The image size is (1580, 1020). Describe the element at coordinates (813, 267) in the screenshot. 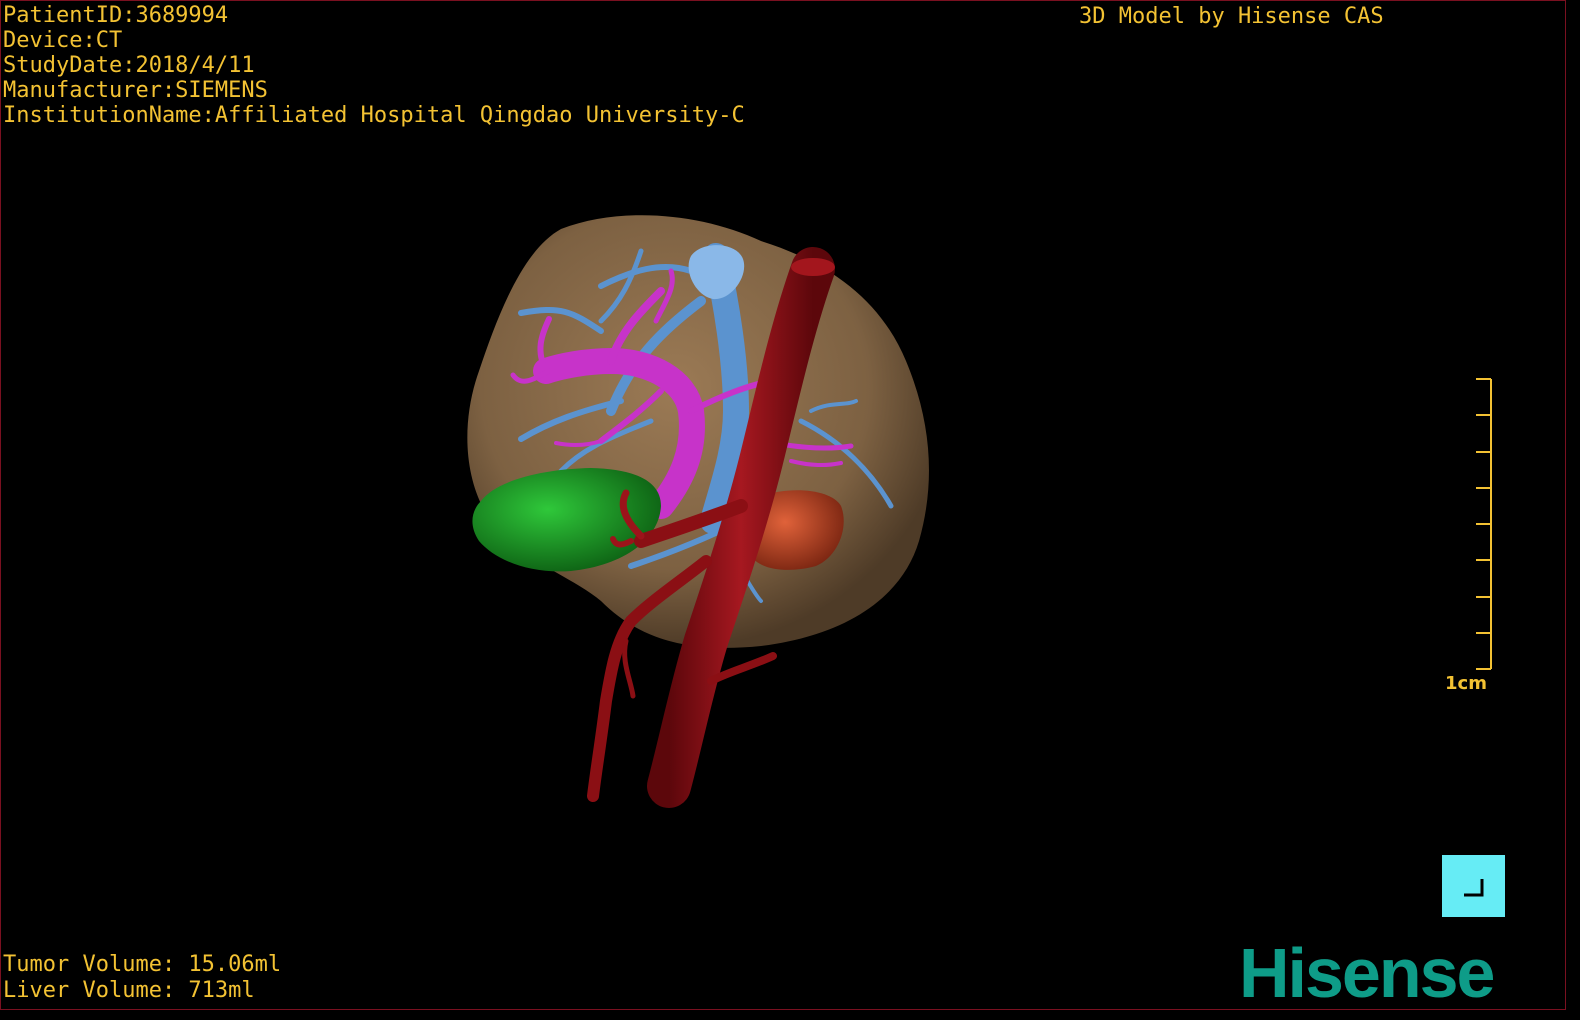

I see `aorta-top-section` at that location.